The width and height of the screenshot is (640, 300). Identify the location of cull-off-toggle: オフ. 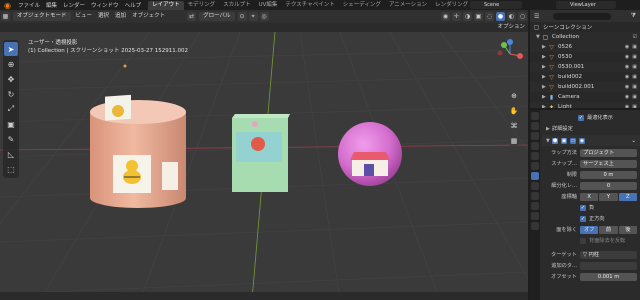
(589, 229).